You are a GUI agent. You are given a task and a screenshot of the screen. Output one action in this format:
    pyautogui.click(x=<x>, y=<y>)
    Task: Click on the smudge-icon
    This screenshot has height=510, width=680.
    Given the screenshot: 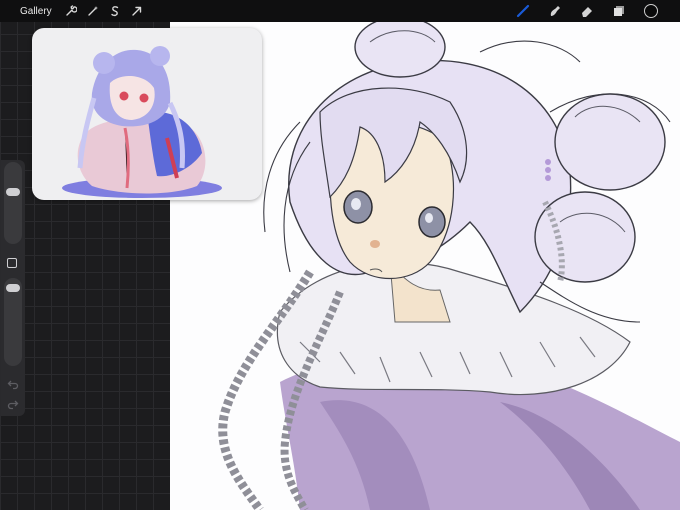 What is the action you would take?
    pyautogui.click(x=555, y=11)
    